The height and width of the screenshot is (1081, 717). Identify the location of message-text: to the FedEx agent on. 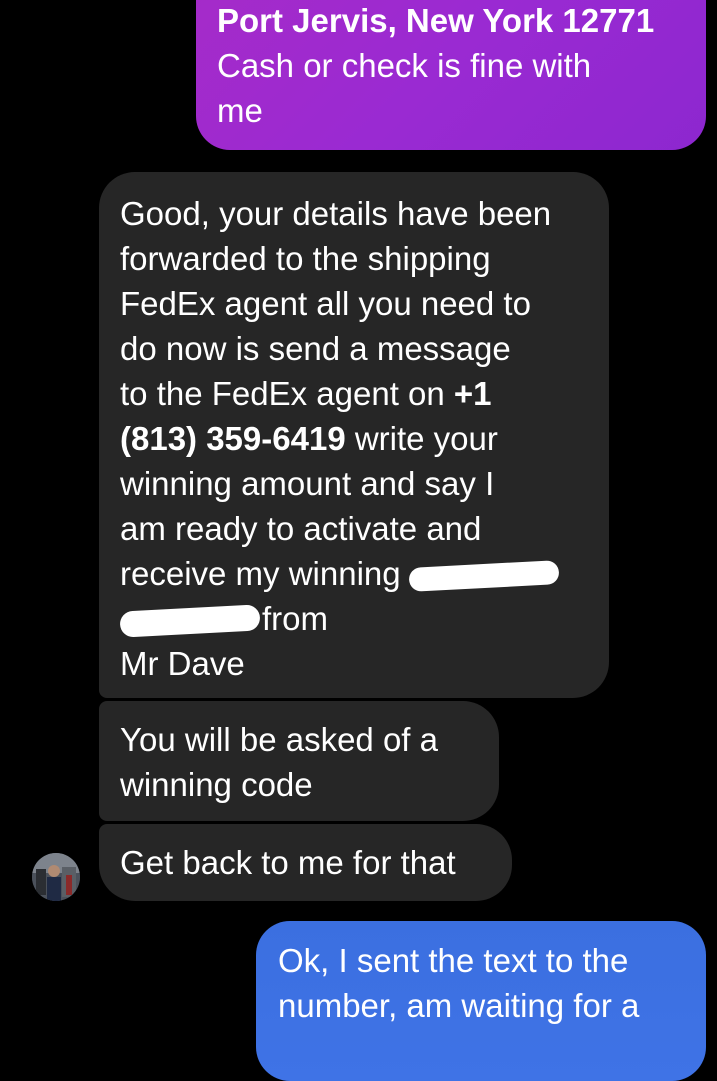
(287, 393).